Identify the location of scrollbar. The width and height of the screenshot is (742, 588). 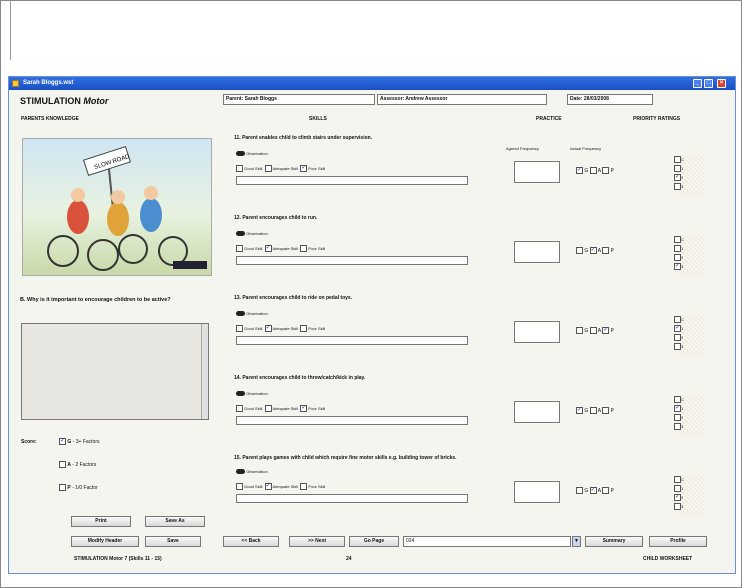
(204, 371).